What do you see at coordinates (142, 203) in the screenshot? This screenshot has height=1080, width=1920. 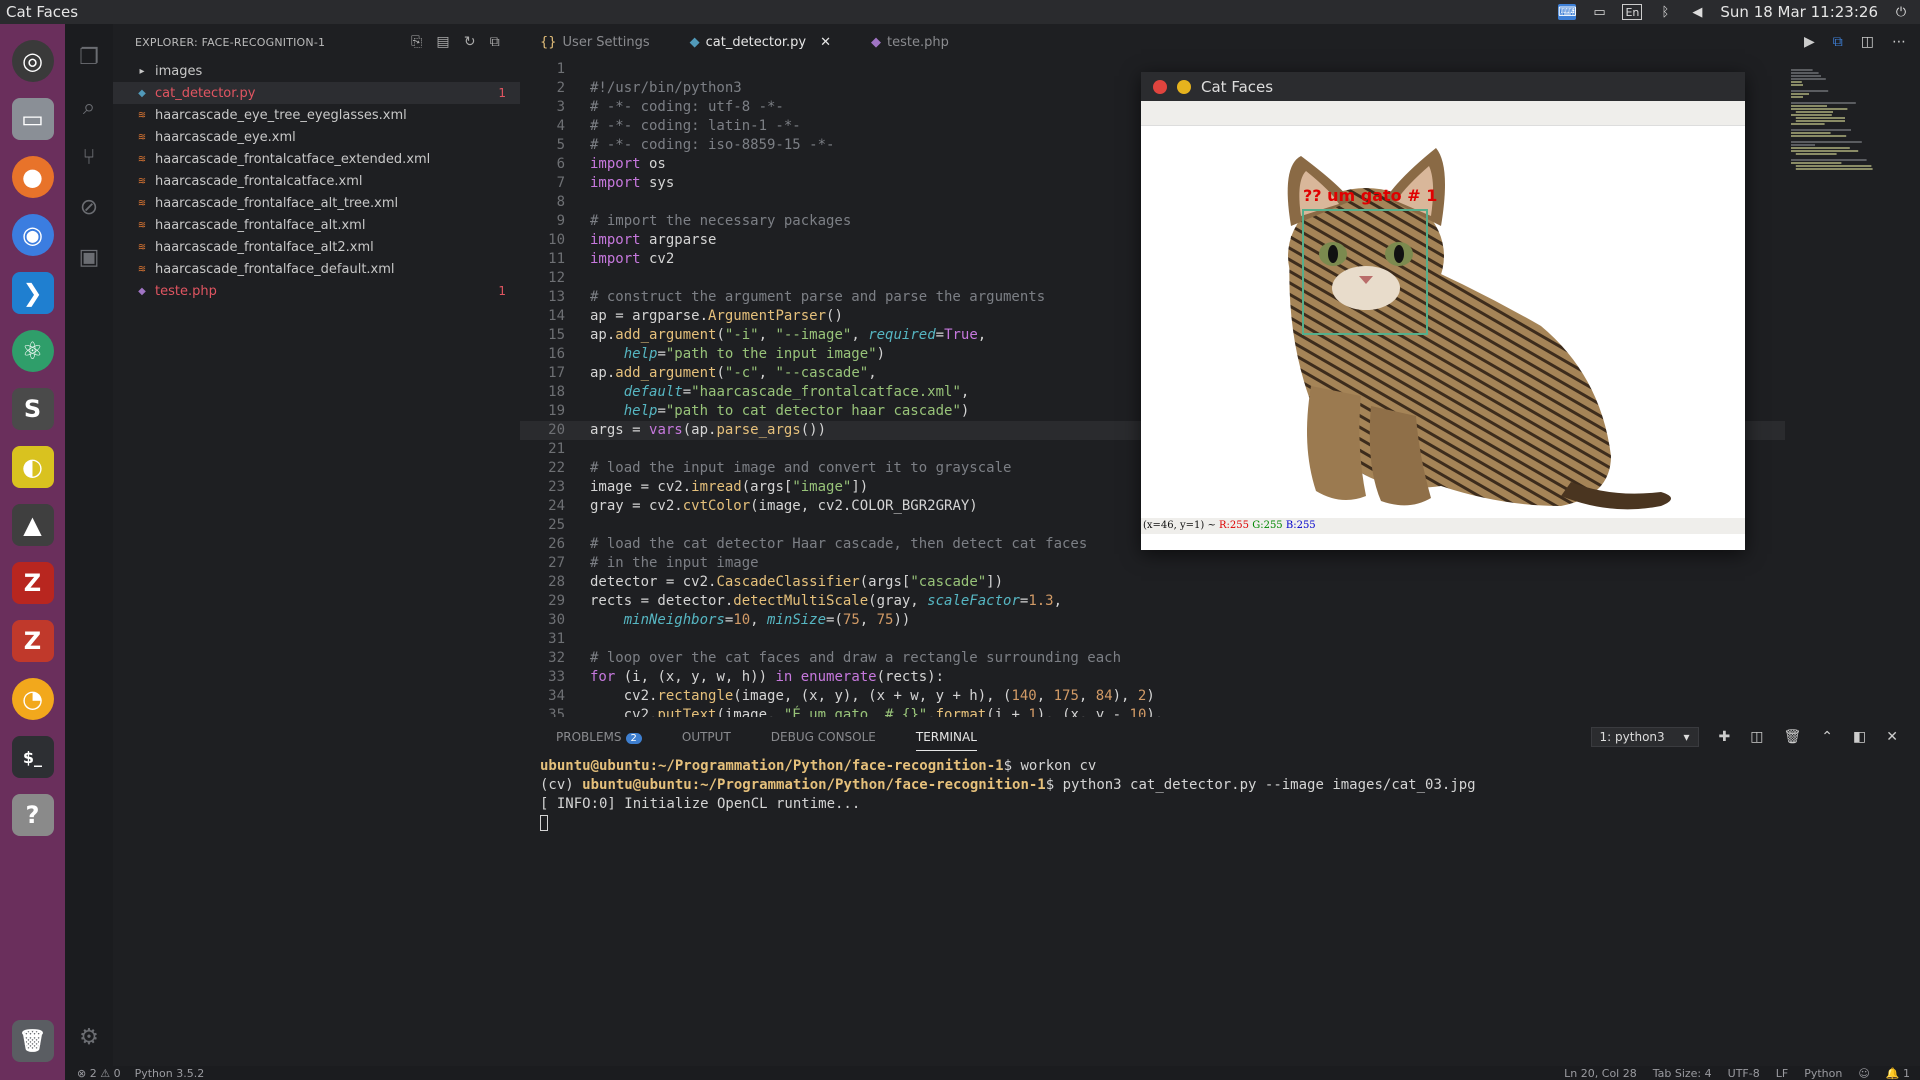 I see `xml-icon: ≋` at bounding box center [142, 203].